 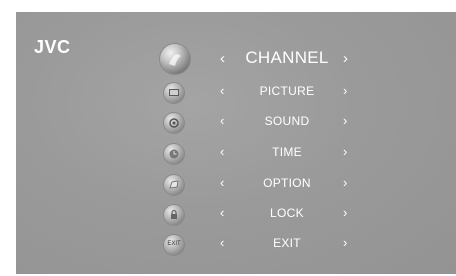 What do you see at coordinates (174, 123) in the screenshot?
I see `sound-icon` at bounding box center [174, 123].